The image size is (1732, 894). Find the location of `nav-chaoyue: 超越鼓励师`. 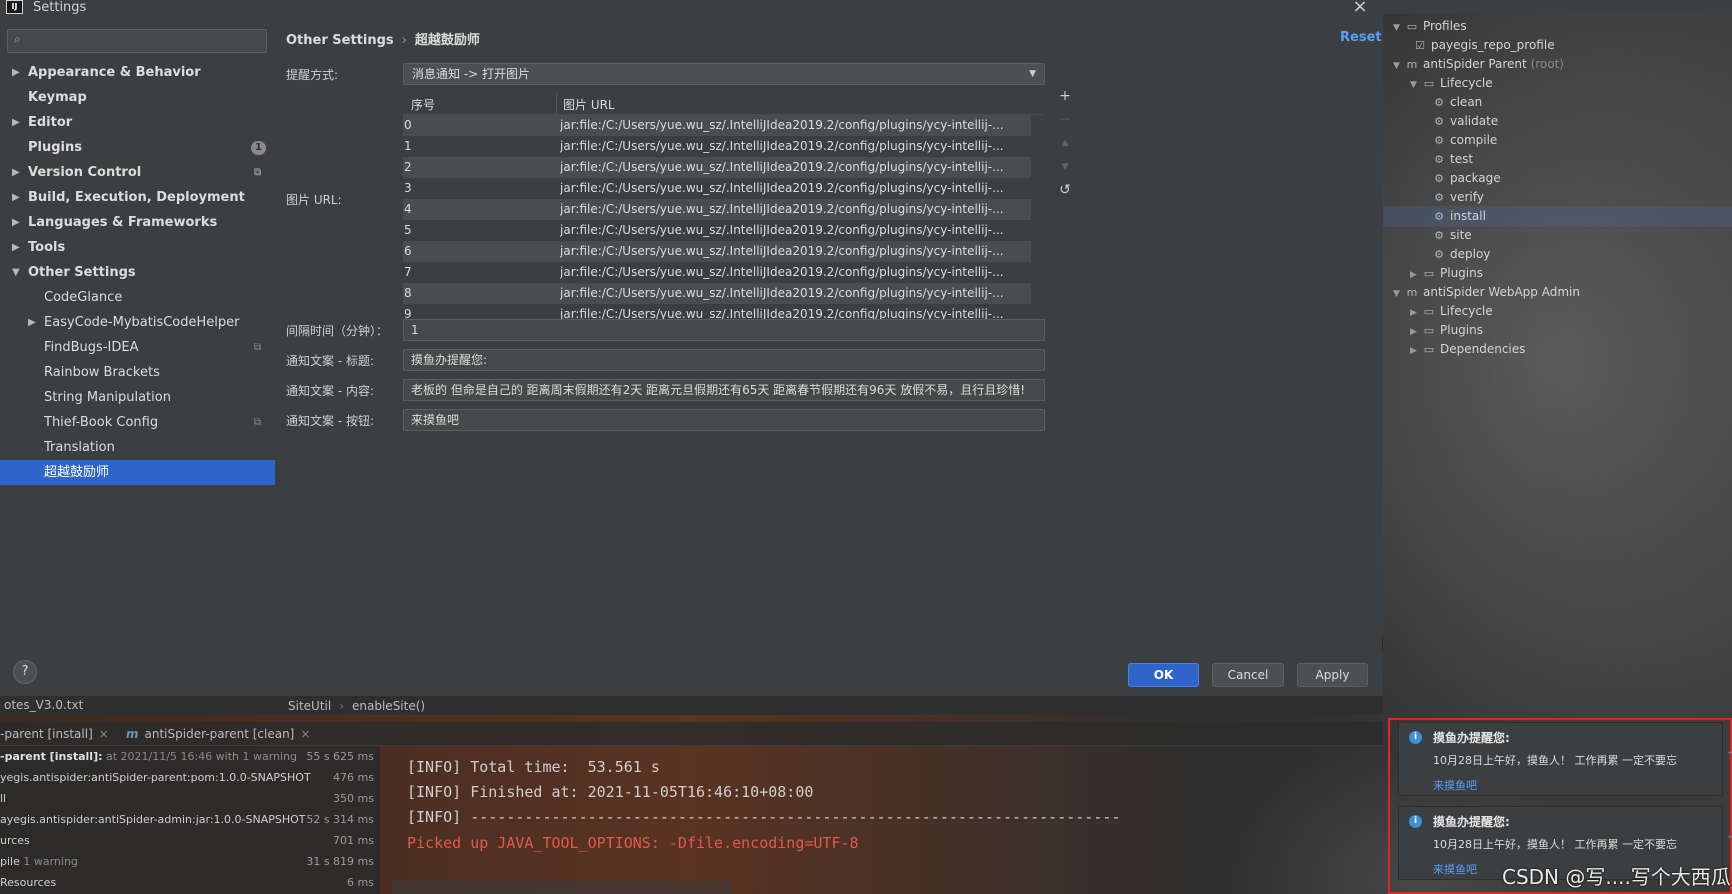

nav-chaoyue: 超越鼓励师 is located at coordinates (137, 472).